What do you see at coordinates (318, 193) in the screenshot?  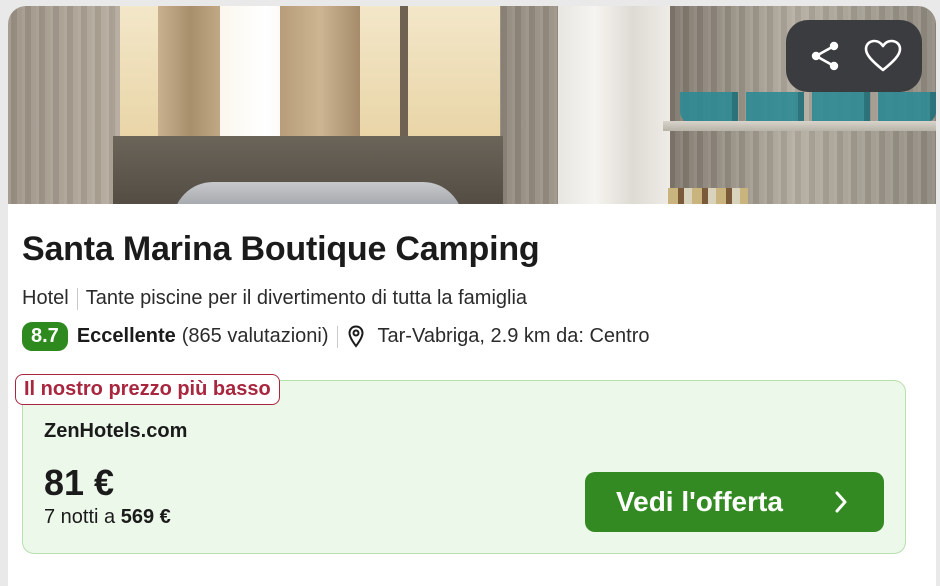 I see `photo-bed` at bounding box center [318, 193].